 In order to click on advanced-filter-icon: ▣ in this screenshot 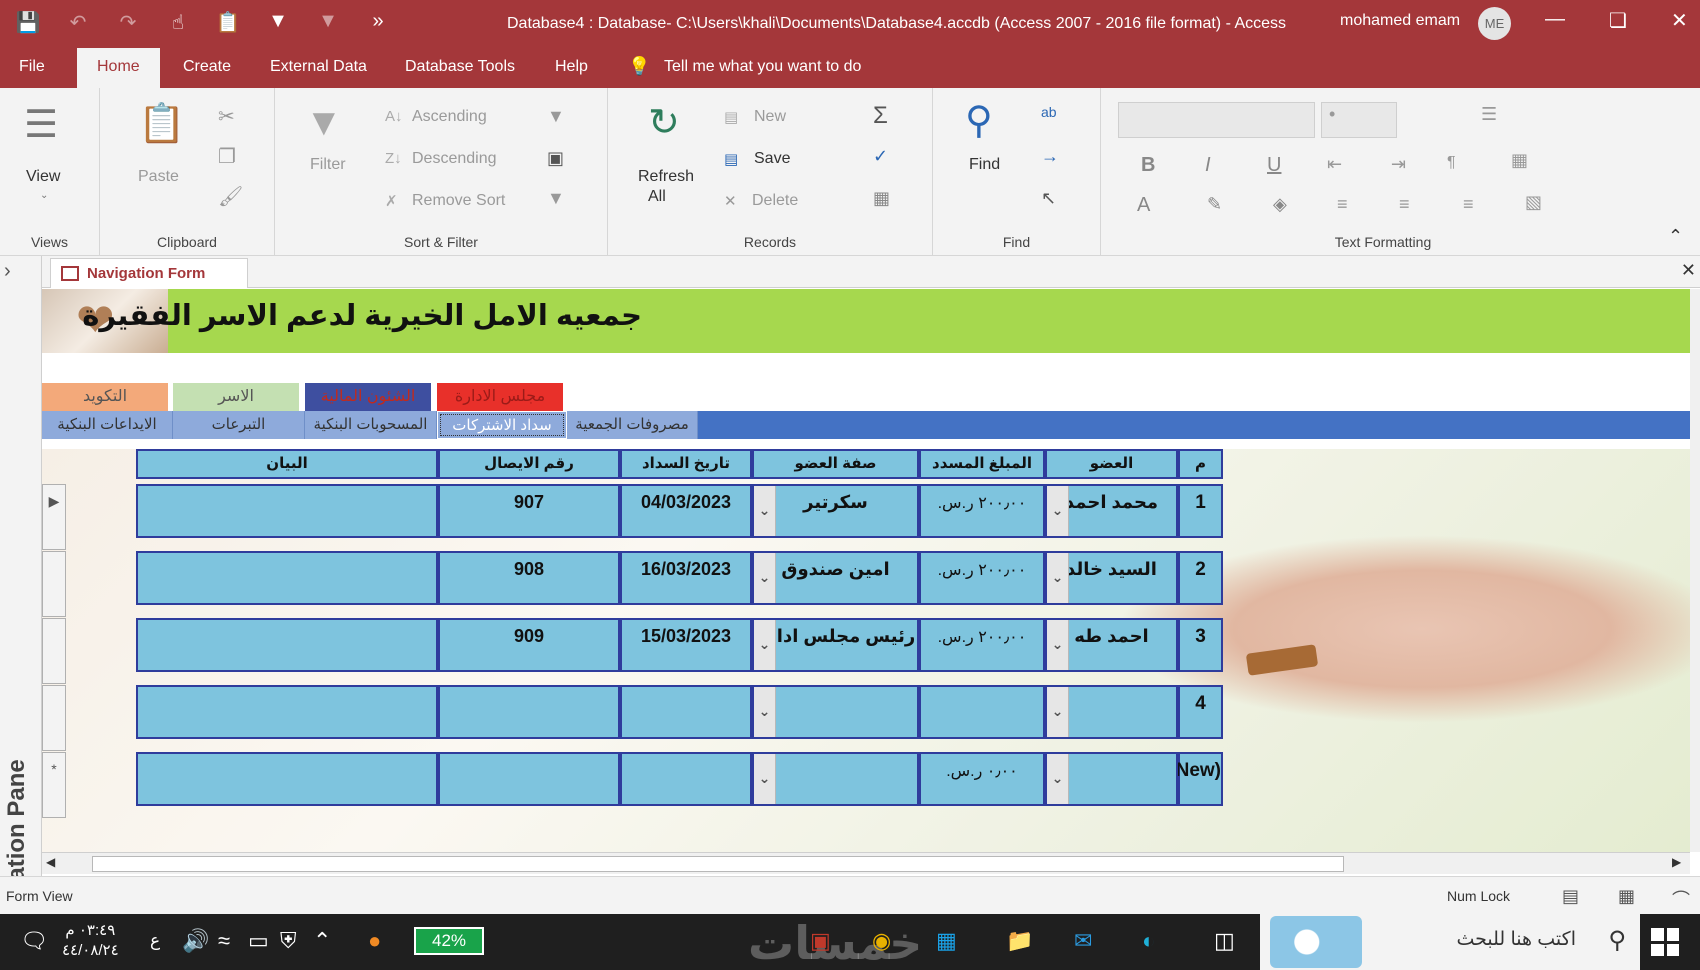, I will do `click(555, 158)`.